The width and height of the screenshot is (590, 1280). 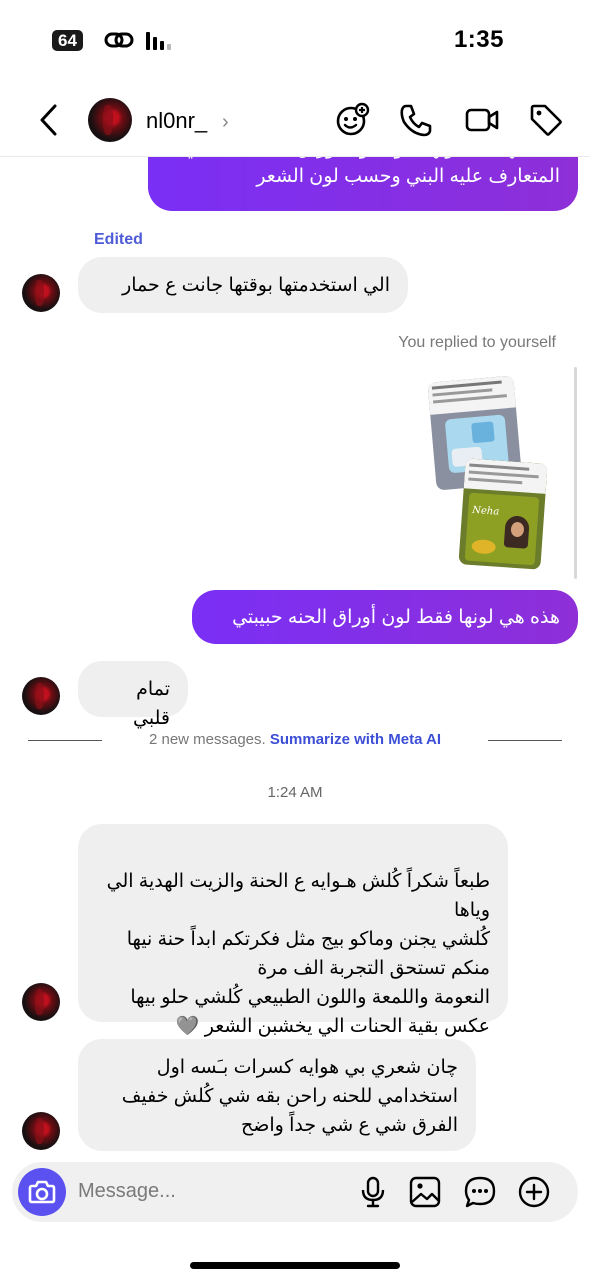 What do you see at coordinates (176, 121) in the screenshot?
I see `username: nl0nr_` at bounding box center [176, 121].